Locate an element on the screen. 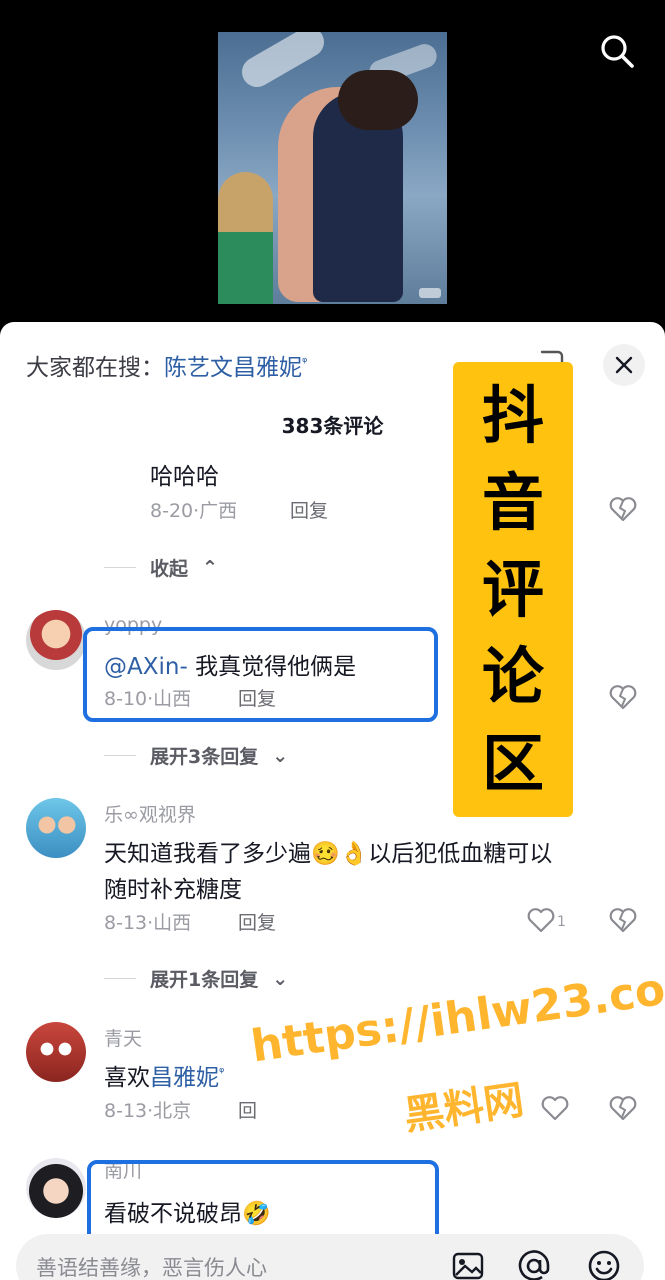 The height and width of the screenshot is (1280, 665). trending-search: 大家都在搜：陈艺文昌雅妮ᵠ is located at coordinates (166, 365).